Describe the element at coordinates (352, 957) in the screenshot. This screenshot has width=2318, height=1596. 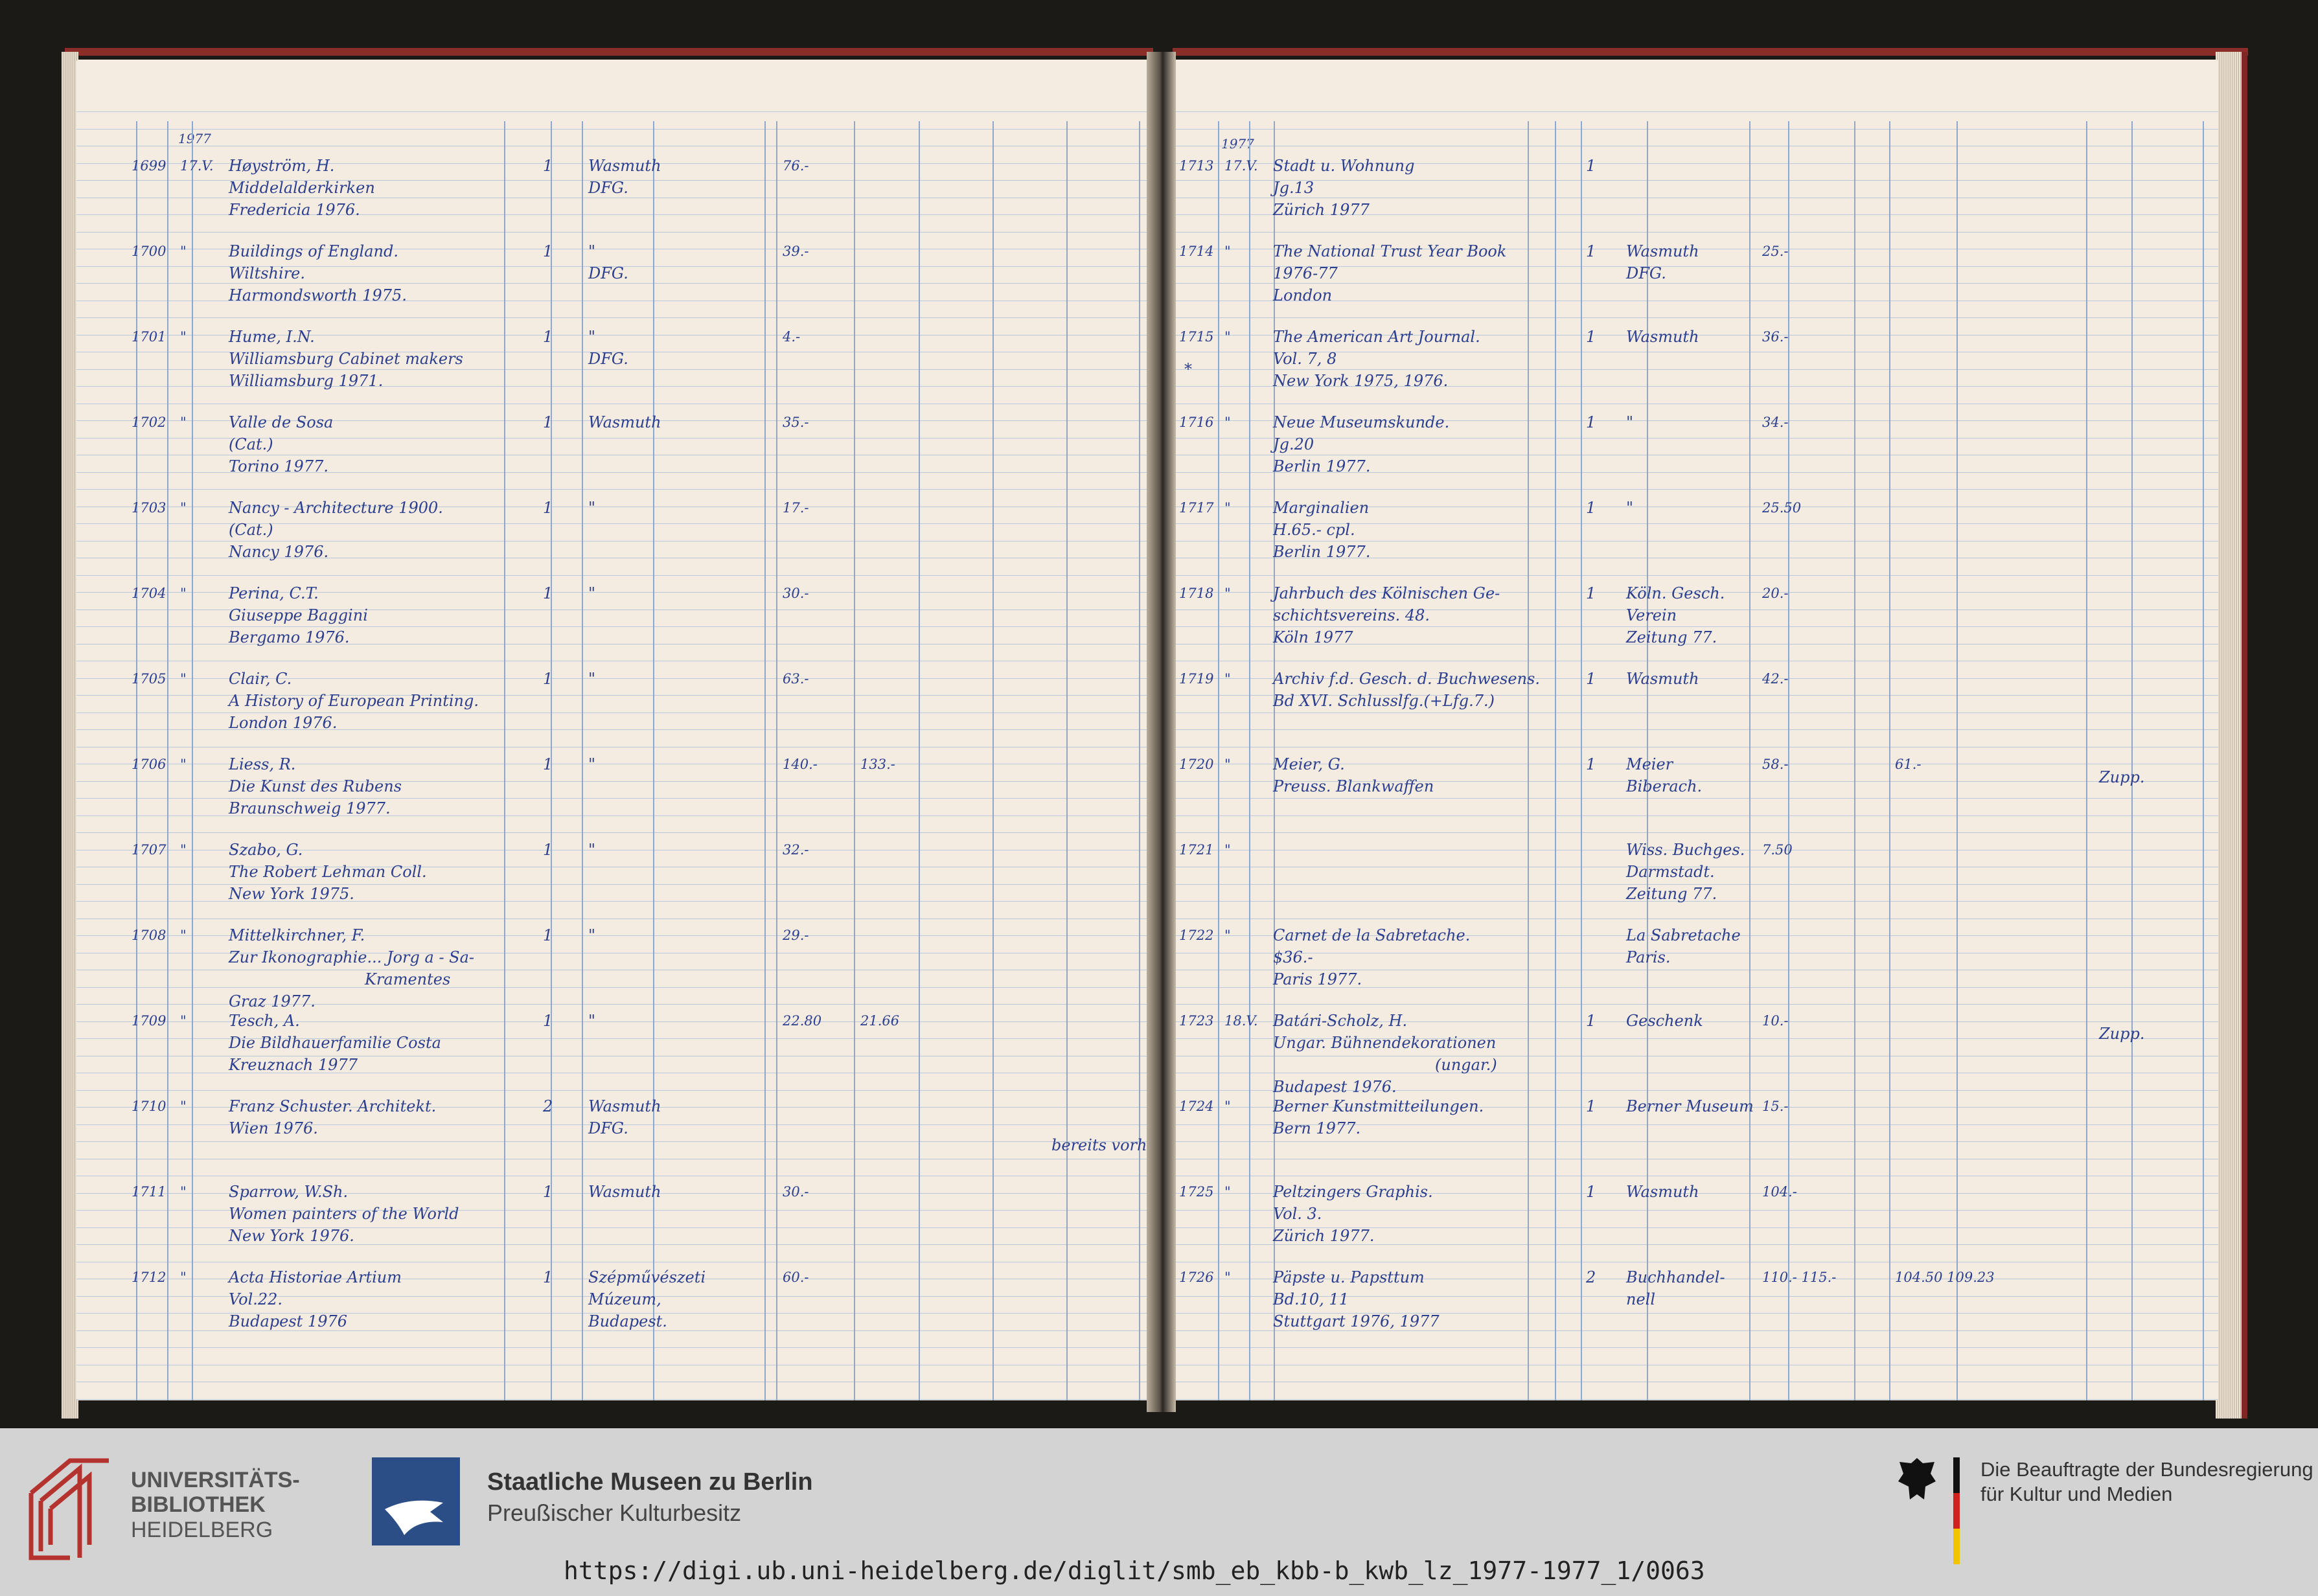
I see `entry-line: Zur Ikonographie... Jorg a - Sa-` at that location.